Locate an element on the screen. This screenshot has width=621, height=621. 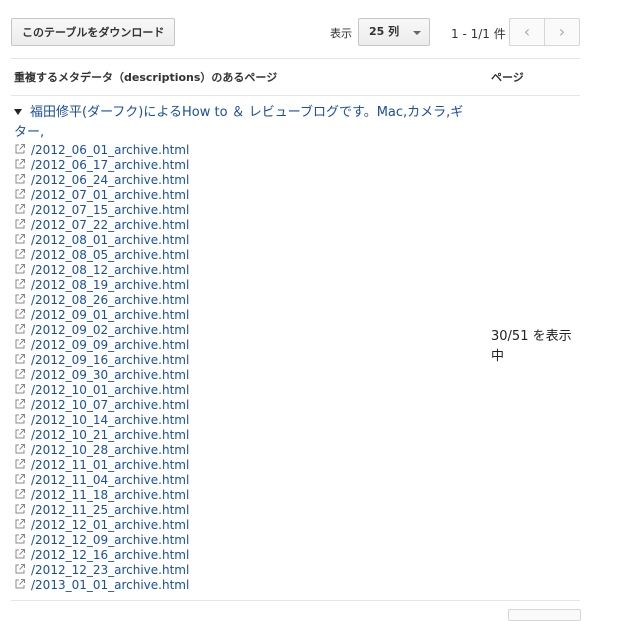
pager: ‹ › is located at coordinates (544, 32).